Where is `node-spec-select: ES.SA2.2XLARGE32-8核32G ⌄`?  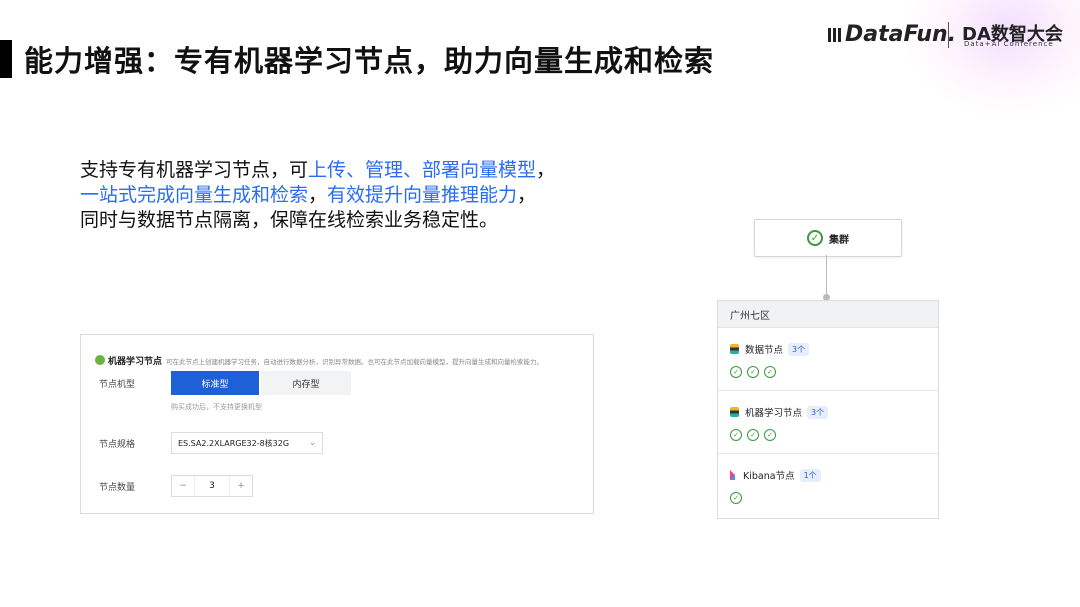
node-spec-select: ES.SA2.2XLARGE32-8核32G ⌄ is located at coordinates (247, 443).